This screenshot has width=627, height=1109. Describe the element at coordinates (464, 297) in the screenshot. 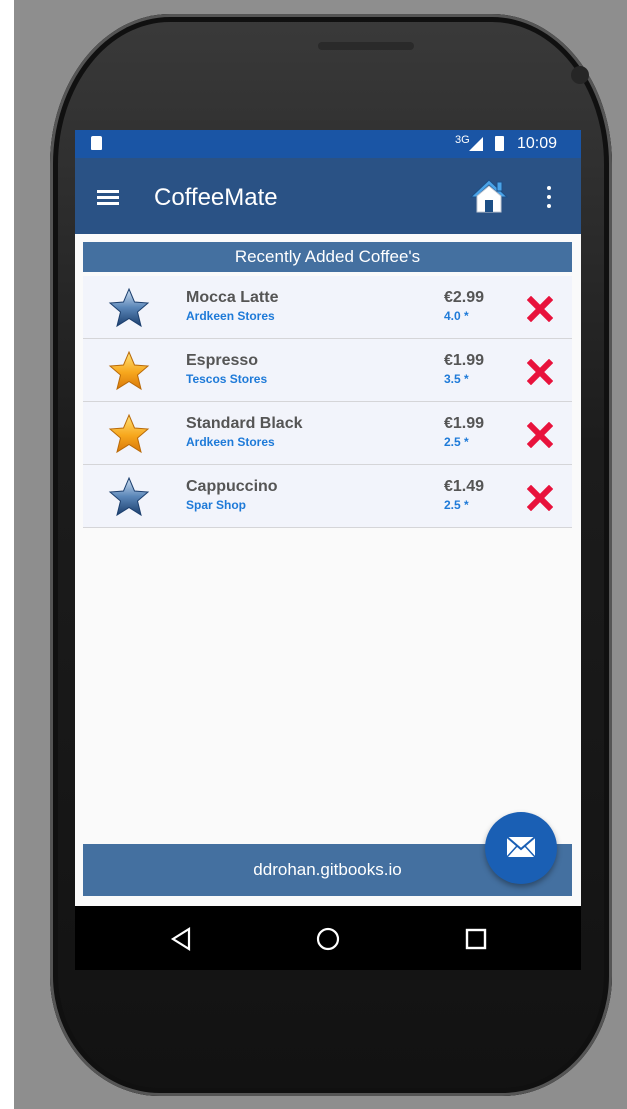

I see `coffee-price: €2.99` at that location.